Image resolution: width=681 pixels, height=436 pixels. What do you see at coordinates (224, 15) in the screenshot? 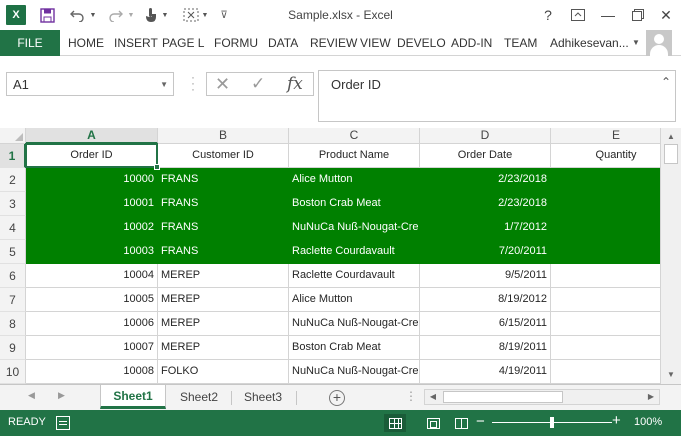
I see `customize-toolbar-icon: ⊽` at bounding box center [224, 15].